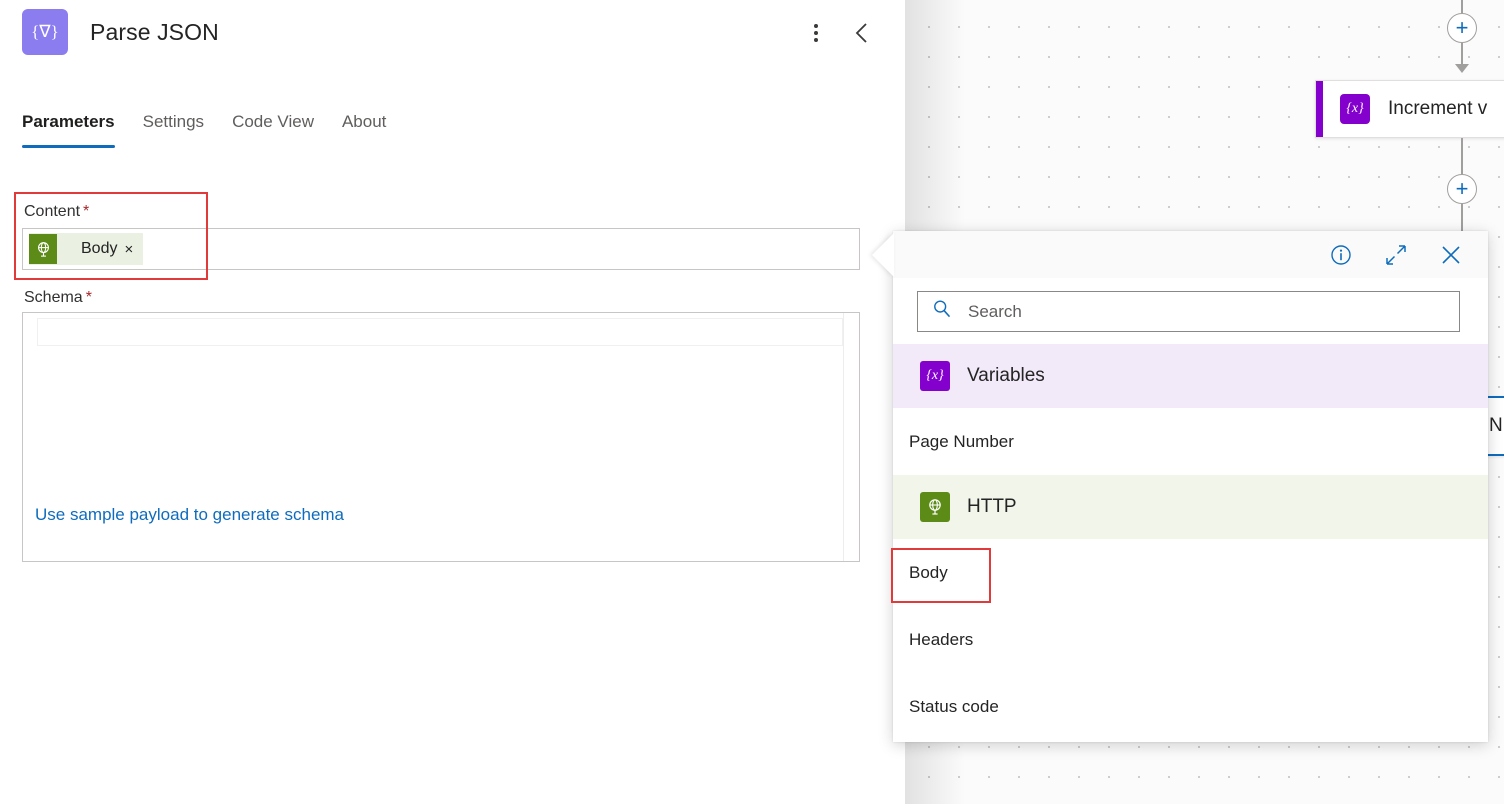 This screenshot has width=1504, height=804. What do you see at coordinates (99, 248) in the screenshot?
I see `token-label: Body` at bounding box center [99, 248].